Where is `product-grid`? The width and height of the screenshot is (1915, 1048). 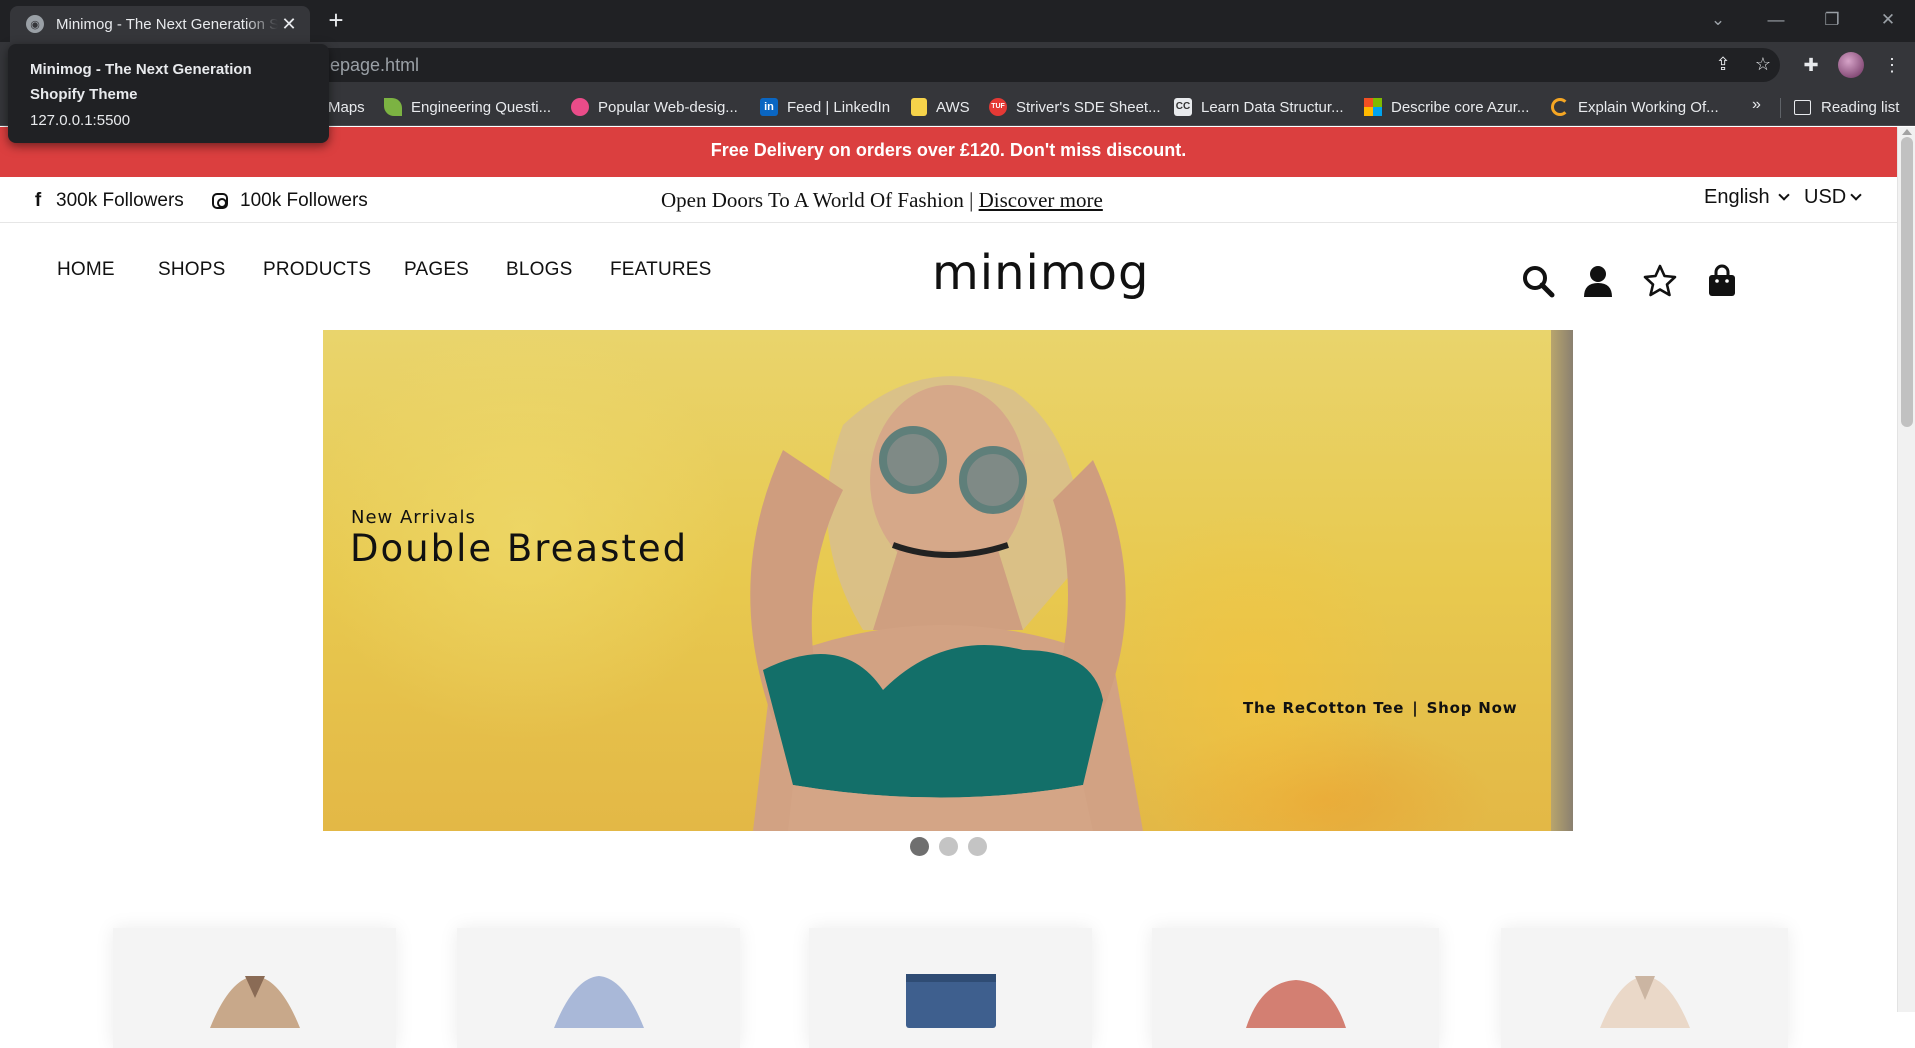 product-grid is located at coordinates (948, 988).